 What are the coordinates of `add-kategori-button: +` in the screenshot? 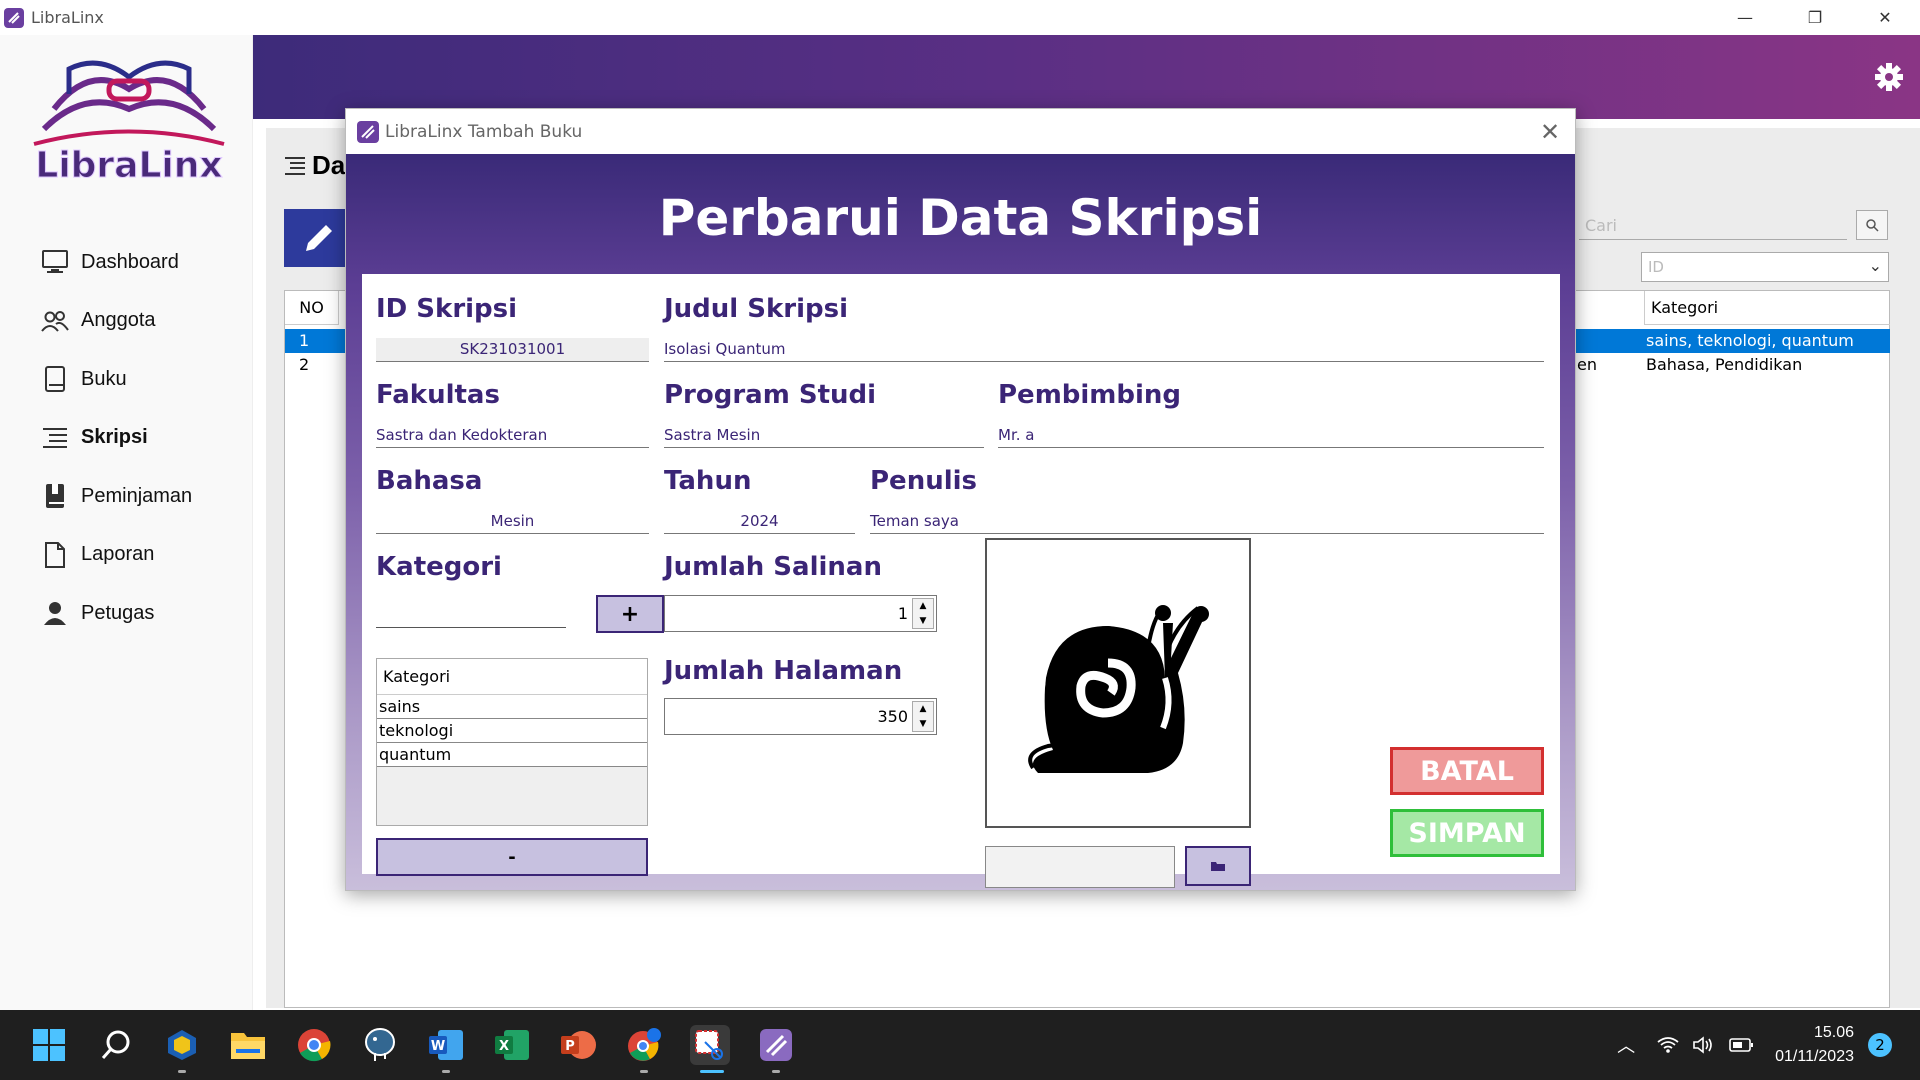 It's located at (630, 614).